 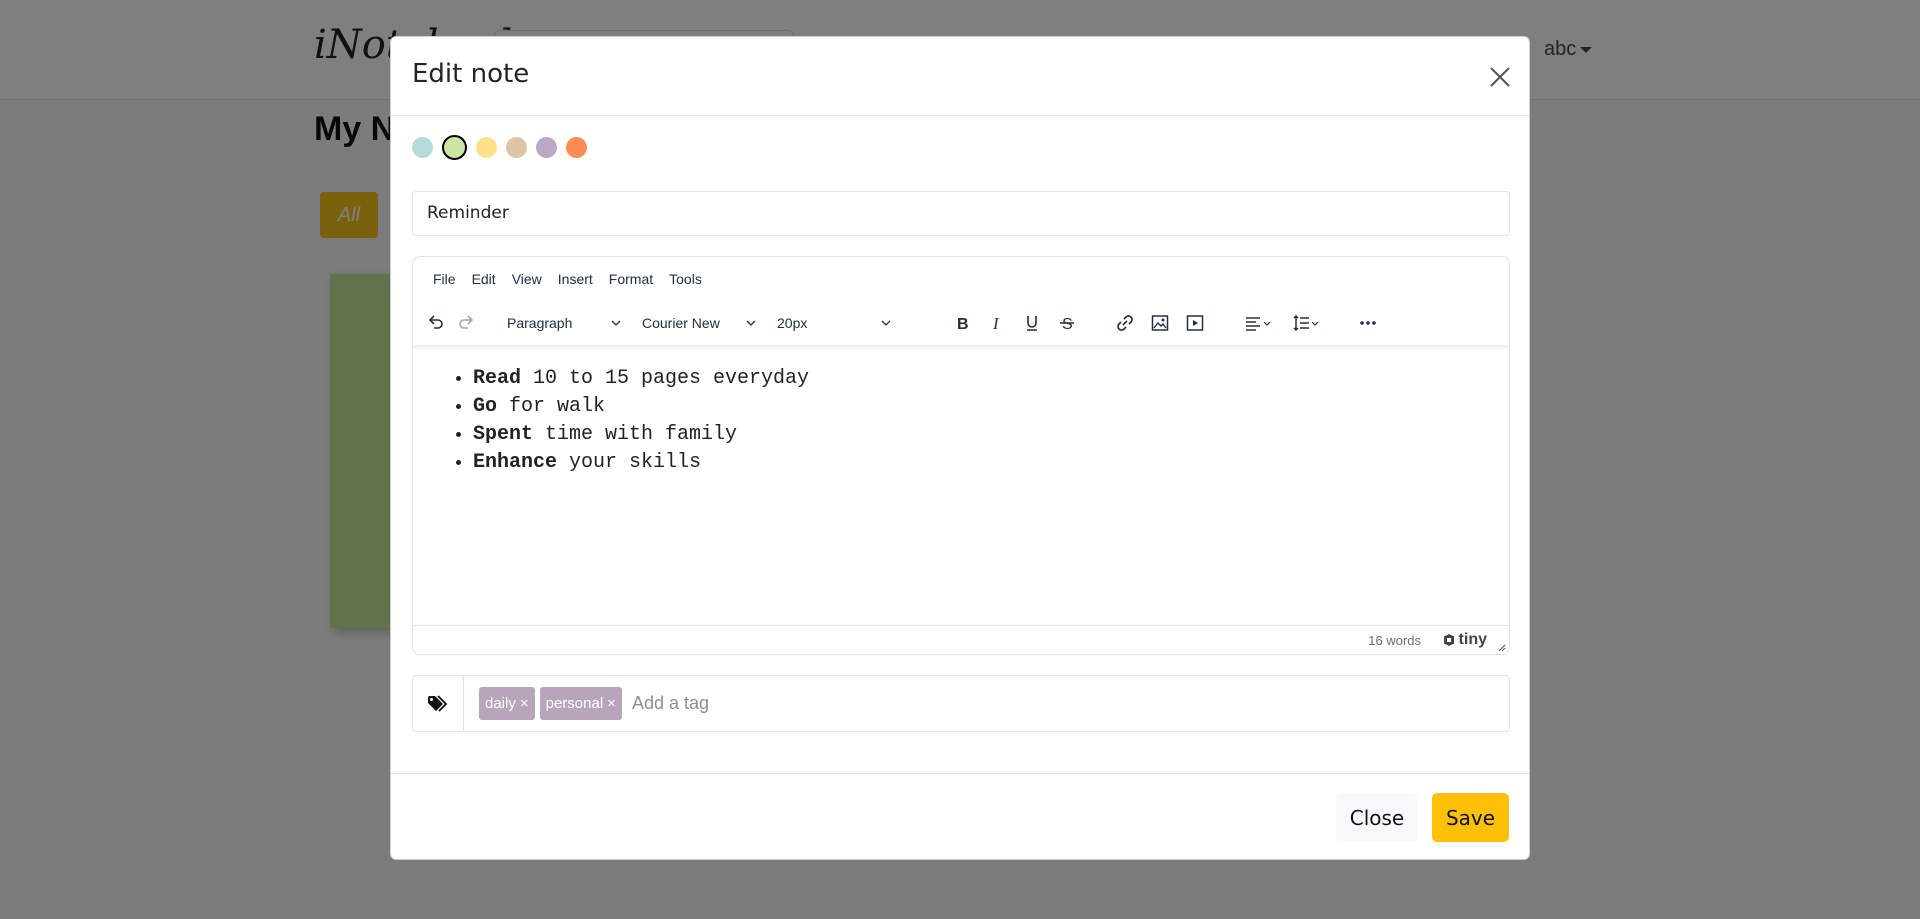 I want to click on italic-button: I, so click(x=997, y=323).